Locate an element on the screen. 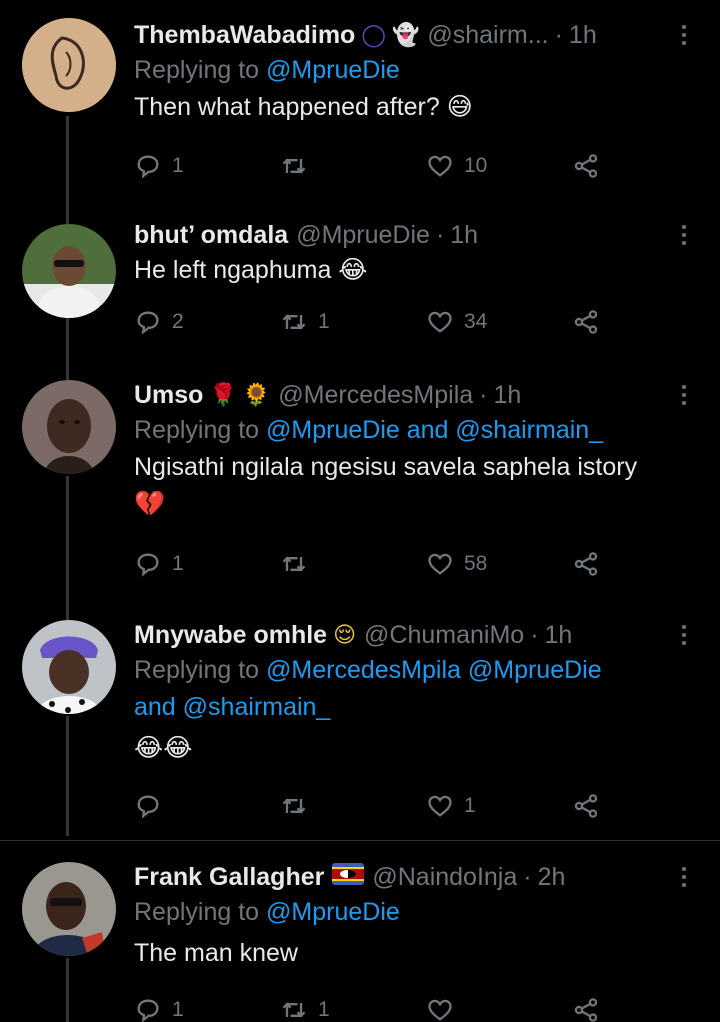  replying-to: Replying to @MprueDie and @shairmain_ is located at coordinates (415, 430).